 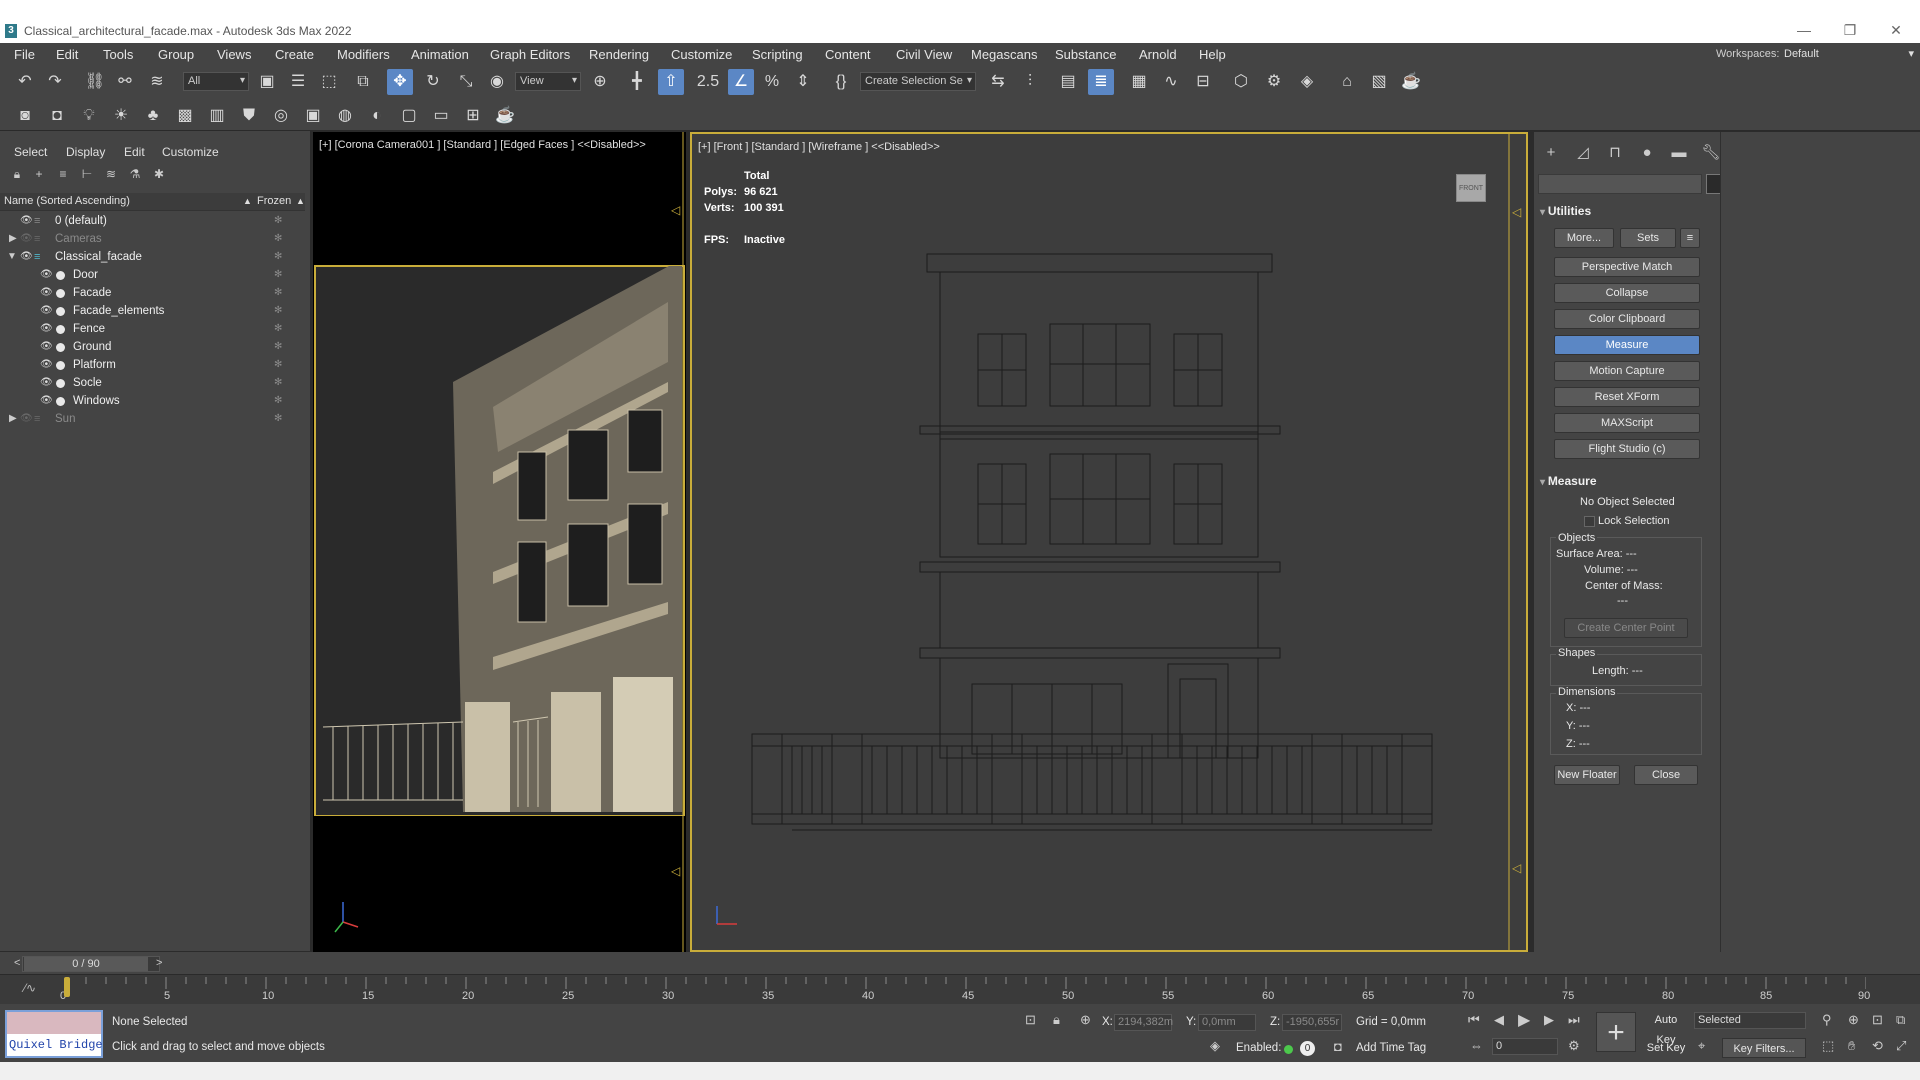 What do you see at coordinates (619, 54) in the screenshot?
I see `menu-rendering: Rendering` at bounding box center [619, 54].